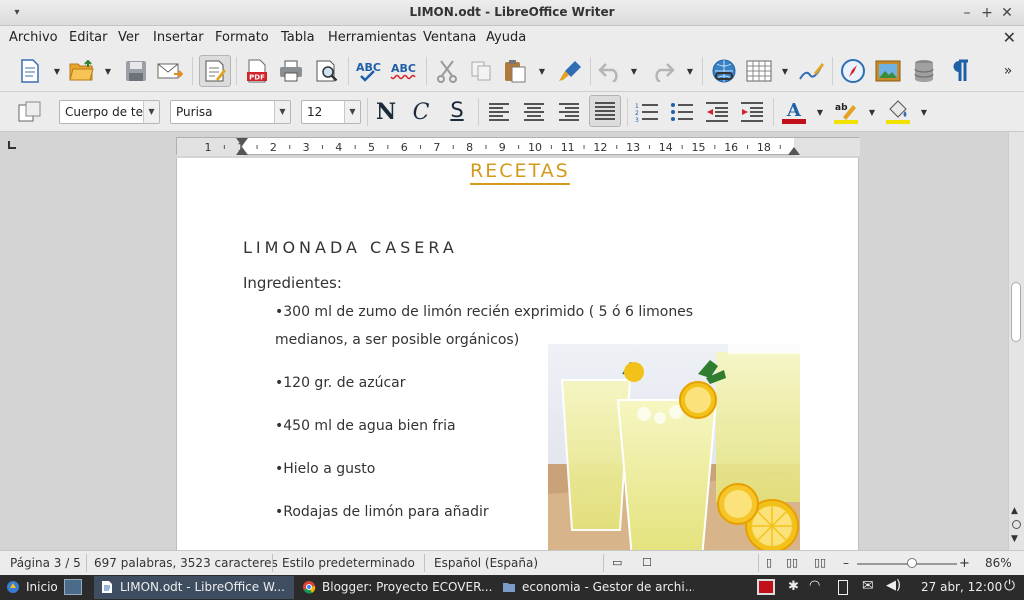 This screenshot has width=1024, height=600. I want to click on background-dropdown-icon: ▼, so click(924, 112).